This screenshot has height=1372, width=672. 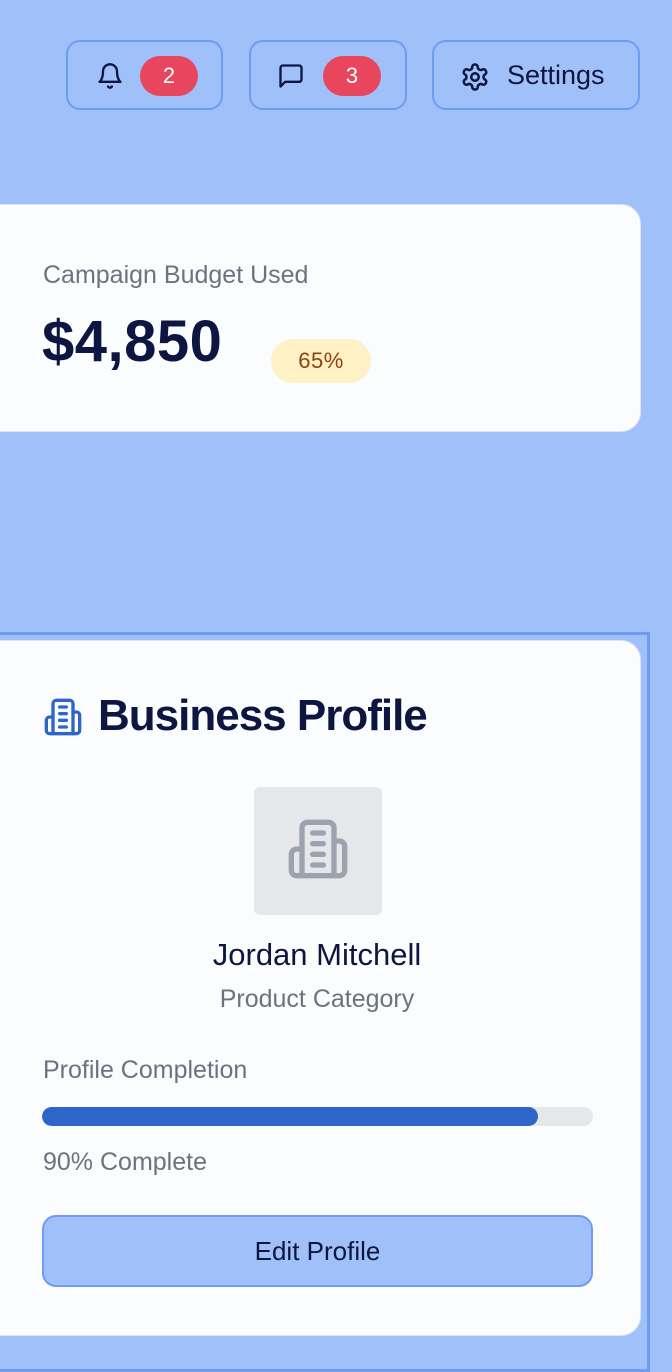 I want to click on budget-percent-badge: 65%, so click(x=321, y=361).